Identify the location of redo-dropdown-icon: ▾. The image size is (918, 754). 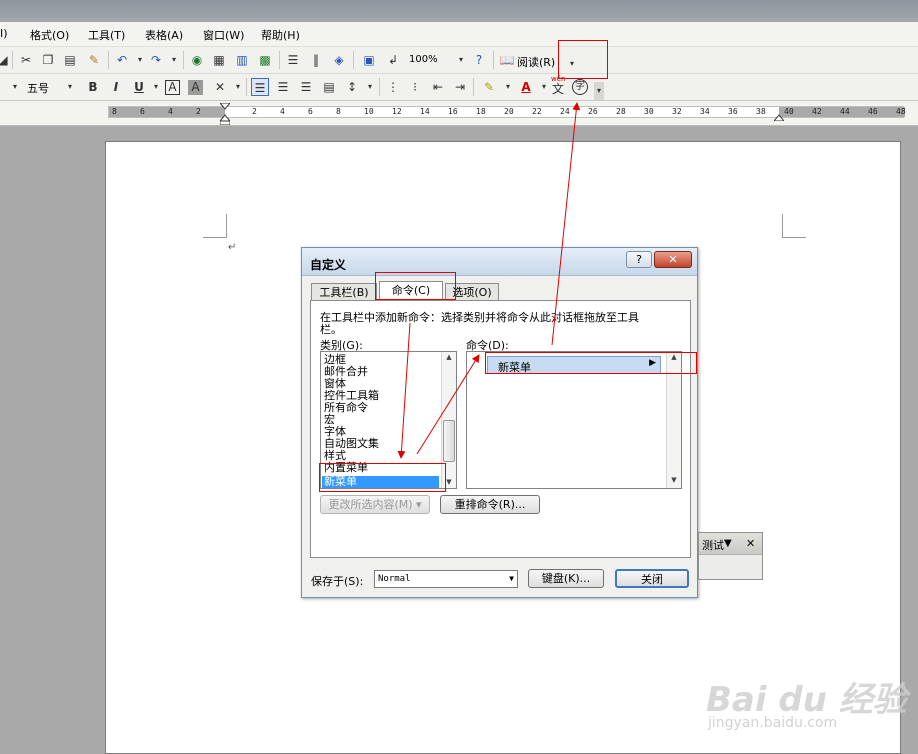
(174, 60).